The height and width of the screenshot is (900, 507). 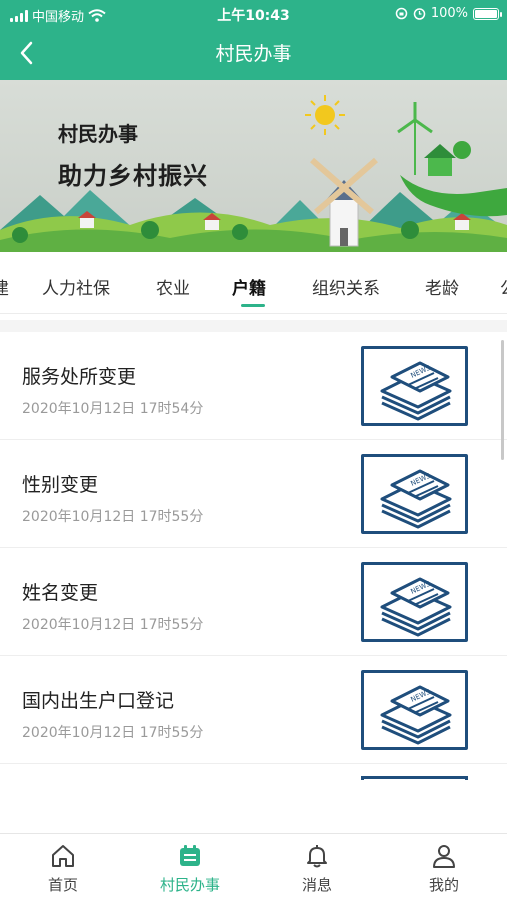 I want to click on news-icon, so click(x=414, y=778).